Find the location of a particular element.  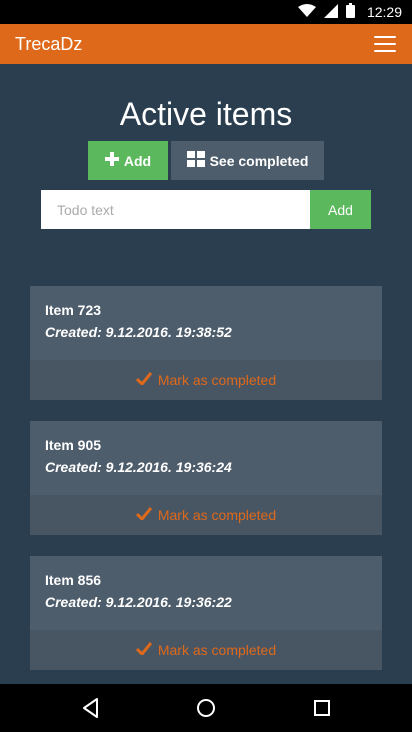

back-icon is located at coordinates (91, 708).